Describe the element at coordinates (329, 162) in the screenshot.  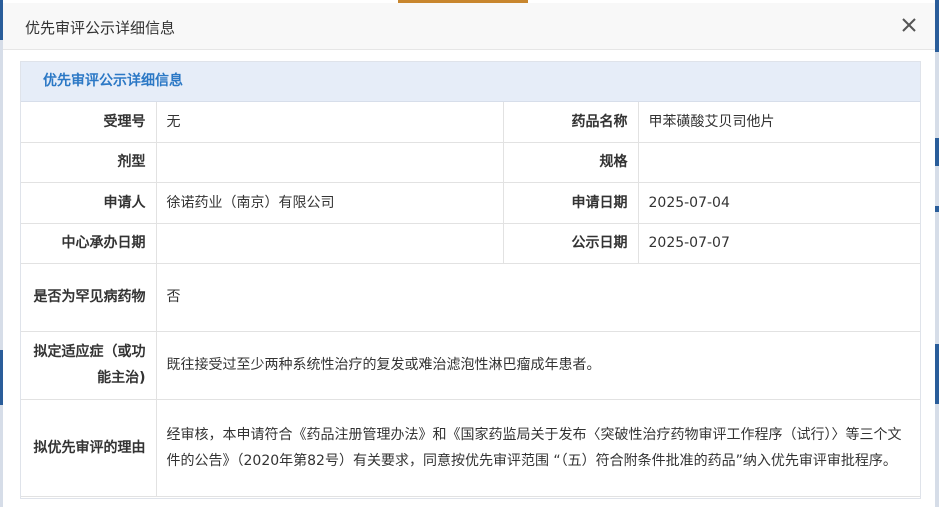
I see `dosage-form-value` at that location.